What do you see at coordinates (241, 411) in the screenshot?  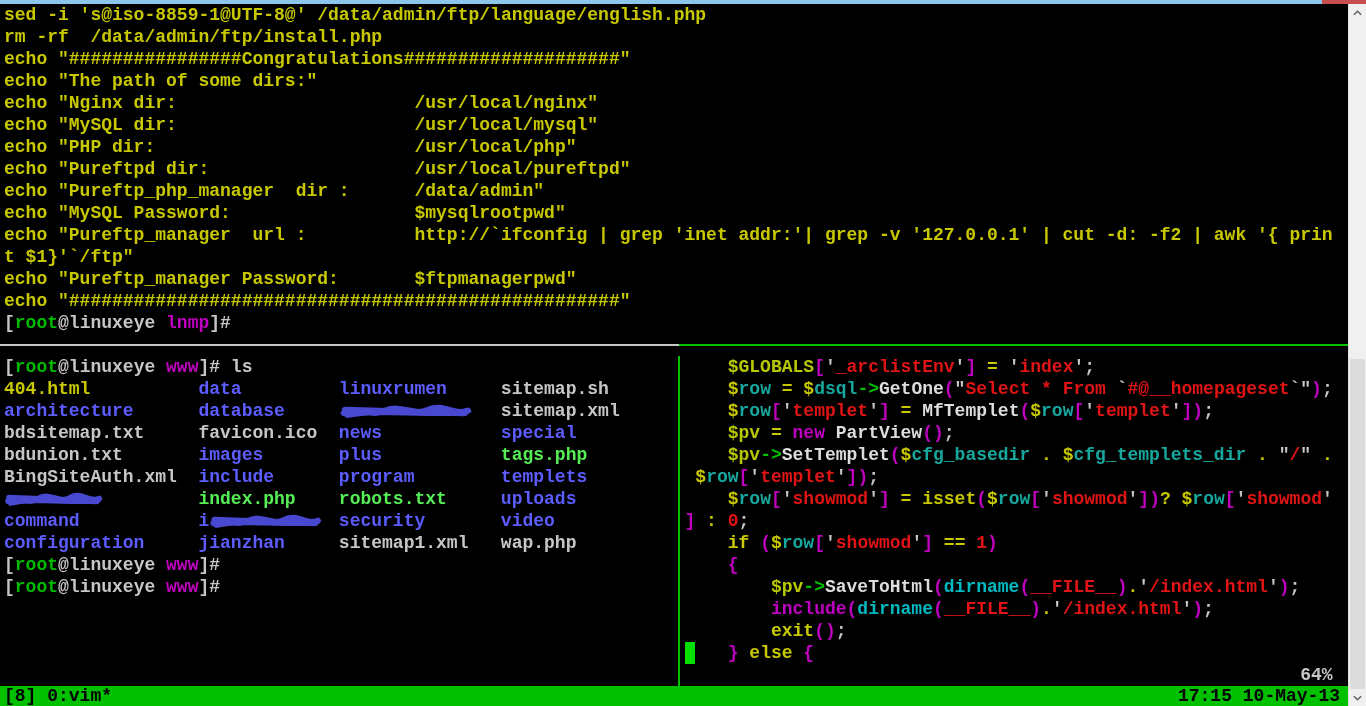 I see `directory-name: database` at bounding box center [241, 411].